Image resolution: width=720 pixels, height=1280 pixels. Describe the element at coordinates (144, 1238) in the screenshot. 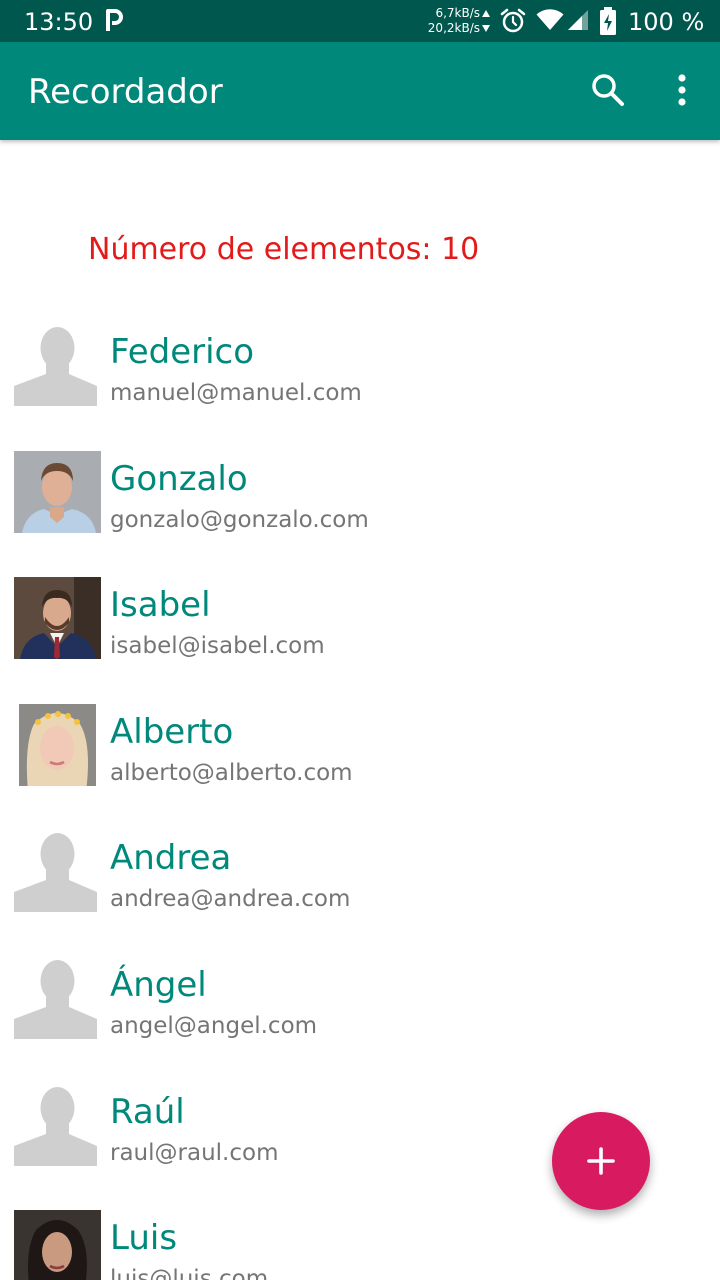

I see `contact-name: Luis` at that location.